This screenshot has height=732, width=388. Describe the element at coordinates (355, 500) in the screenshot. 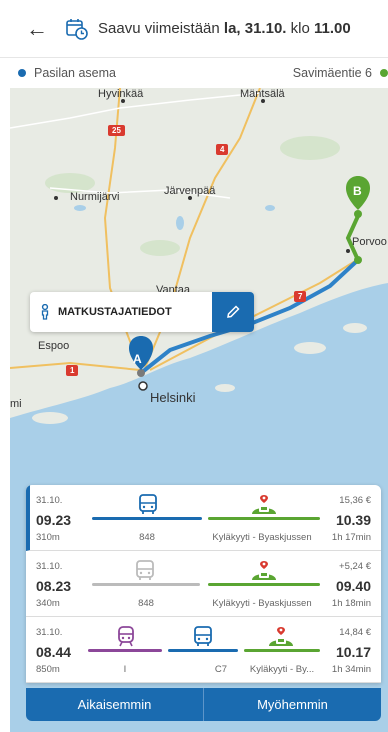

I see `row-price: 15,36 €` at that location.